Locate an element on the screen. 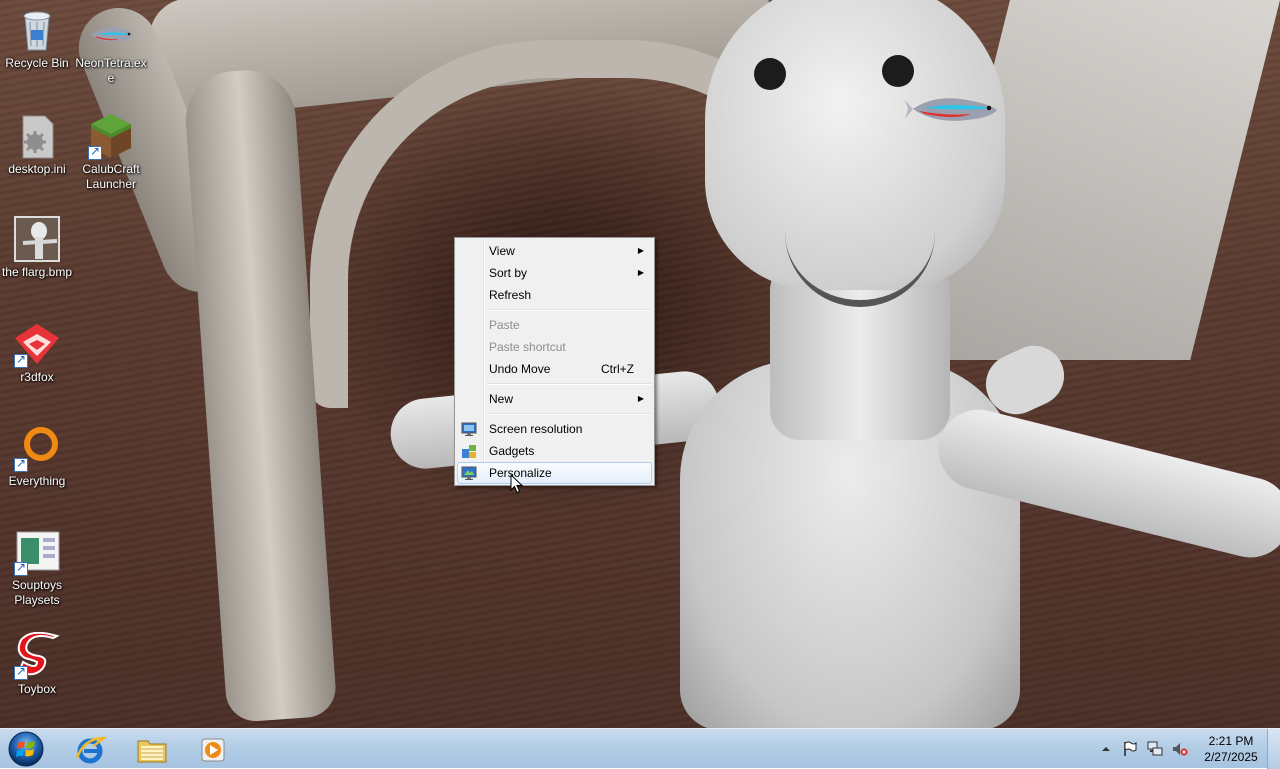 The height and width of the screenshot is (769, 1280). desktop-icon-desktop-ini: desktop.ini is located at coordinates (37, 144).